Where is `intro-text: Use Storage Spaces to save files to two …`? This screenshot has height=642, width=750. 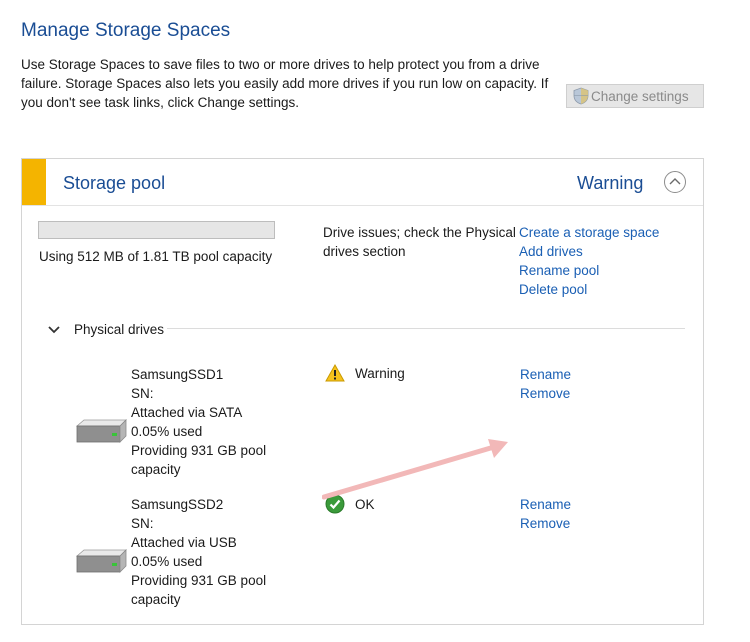
intro-text: Use Storage Spaces to save files to two … is located at coordinates (285, 83).